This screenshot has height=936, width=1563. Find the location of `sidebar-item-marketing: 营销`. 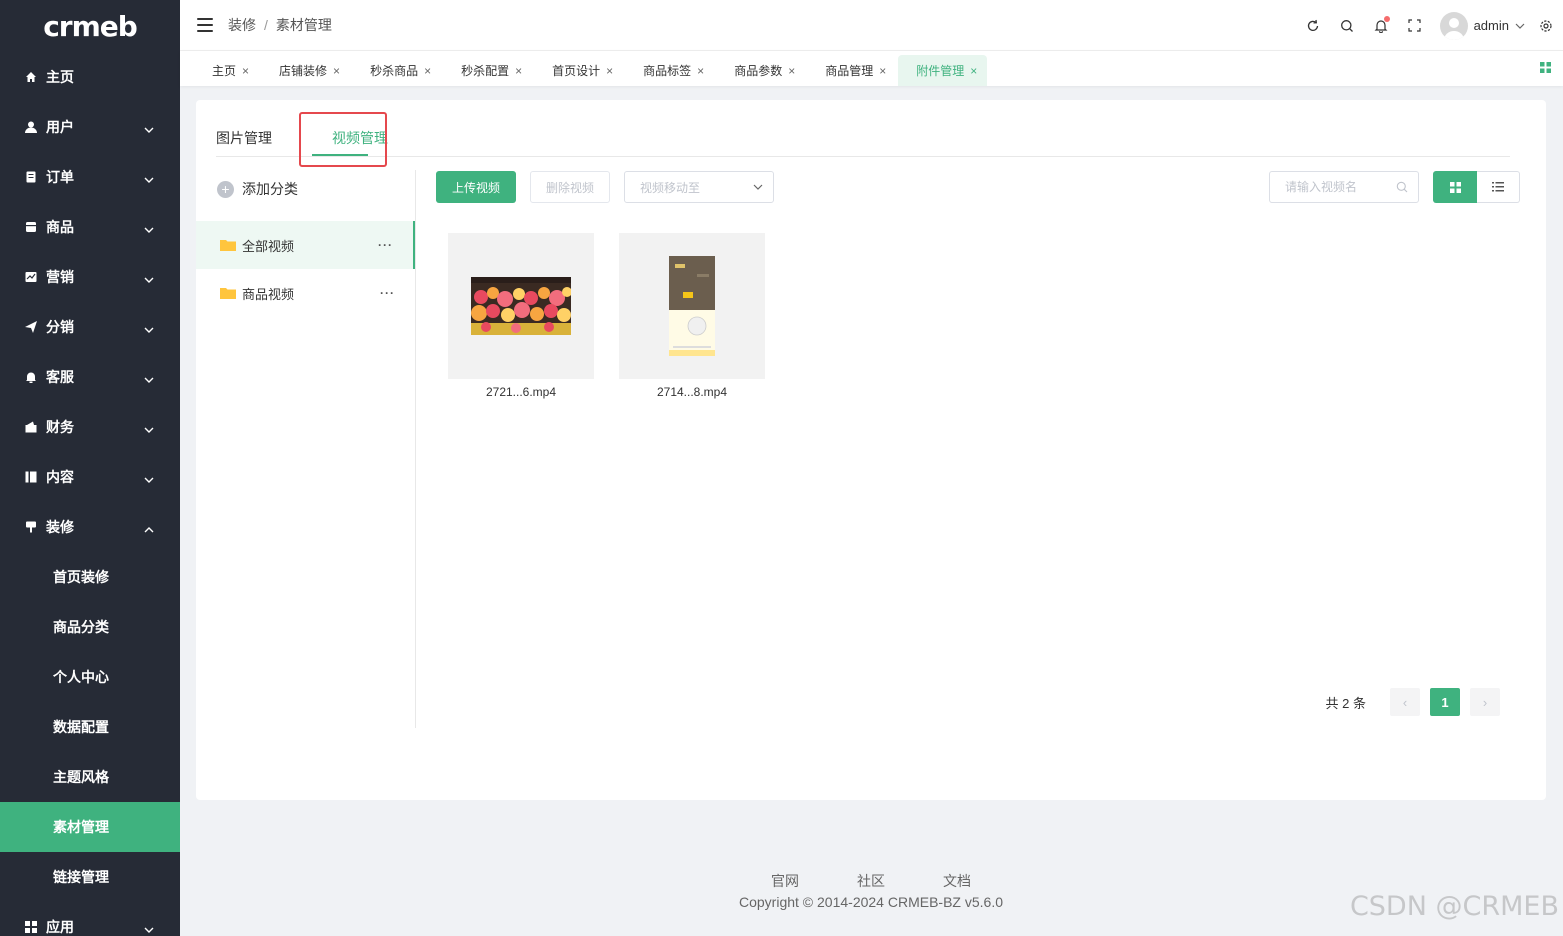

sidebar-item-marketing: 营销 is located at coordinates (90, 277).